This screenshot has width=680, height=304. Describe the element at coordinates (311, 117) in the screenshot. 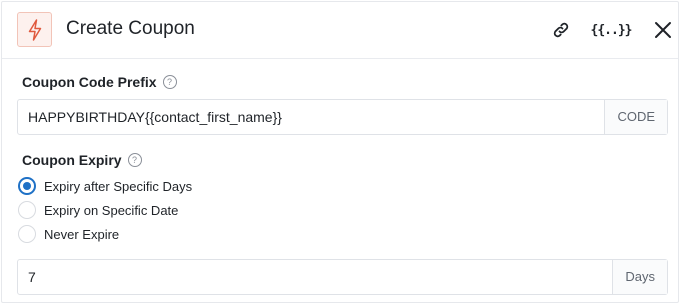

I see `coupon-prefix-input: HAPPYBIRTHDAY{{contact_first_name}}` at that location.